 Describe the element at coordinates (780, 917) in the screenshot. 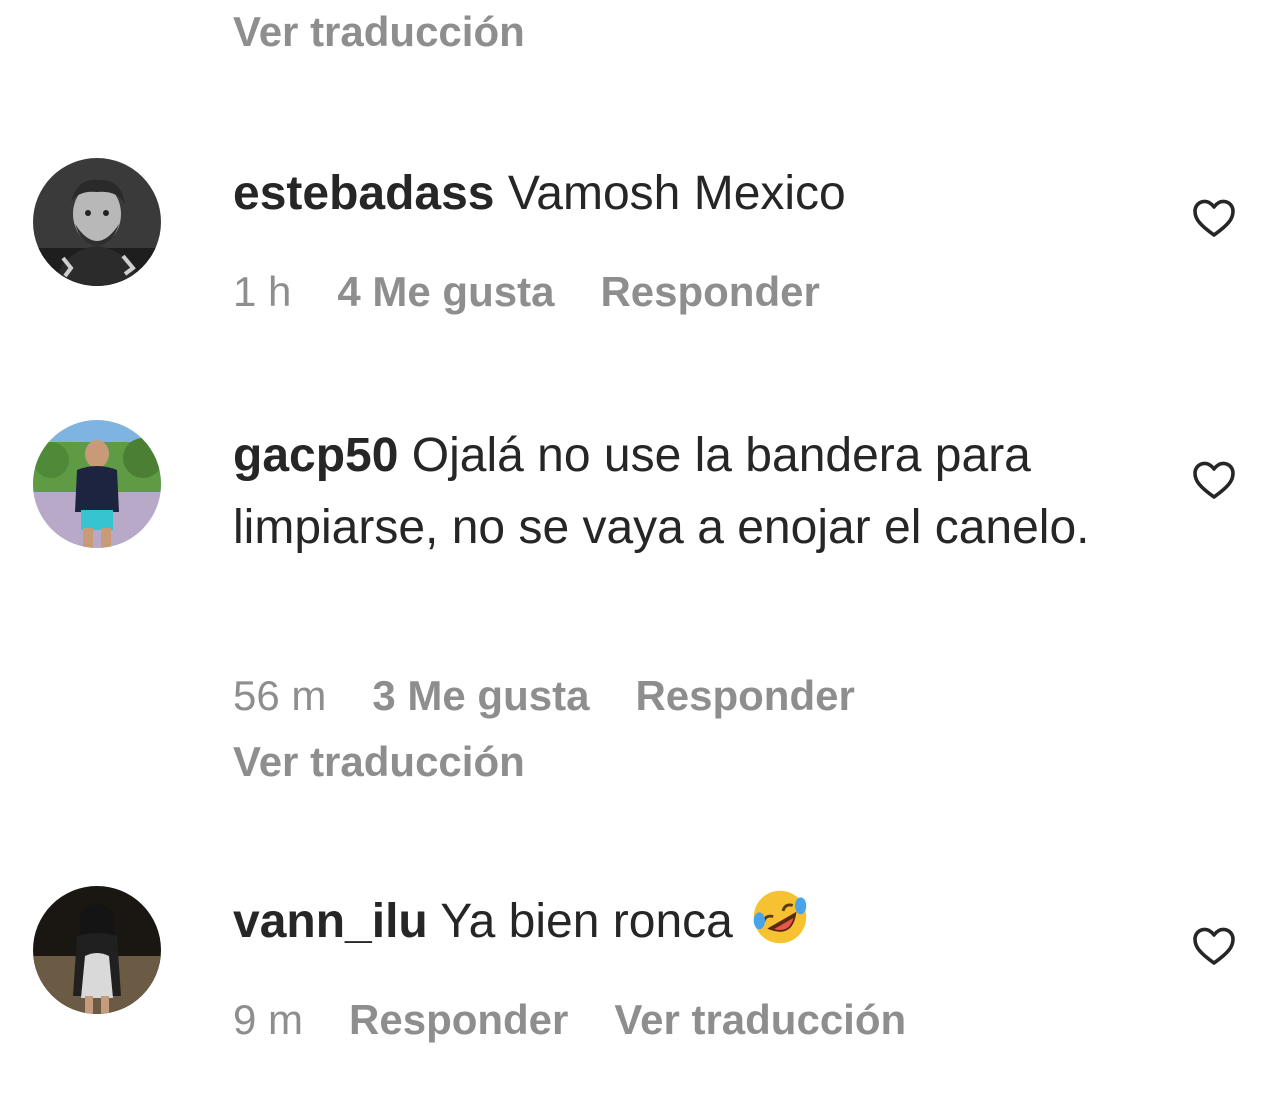

I see `rolling-on-floor-laughing-emoji-icon` at that location.